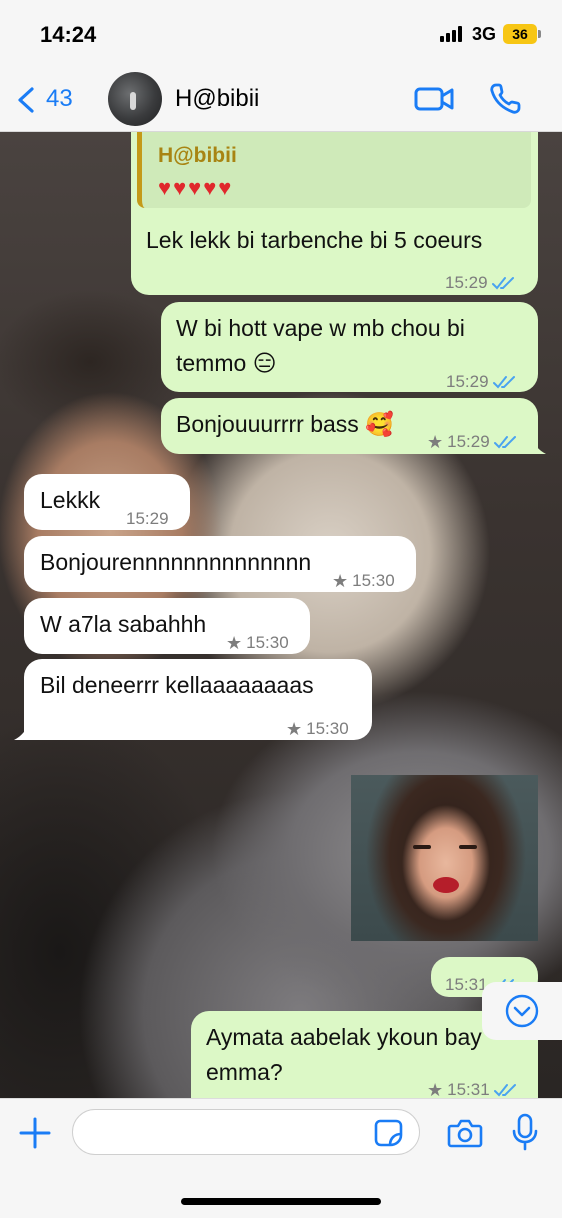  Describe the element at coordinates (334, 170) in the screenshot. I see `quoted-message: H@bibii ♥♥♥♥♥` at that location.